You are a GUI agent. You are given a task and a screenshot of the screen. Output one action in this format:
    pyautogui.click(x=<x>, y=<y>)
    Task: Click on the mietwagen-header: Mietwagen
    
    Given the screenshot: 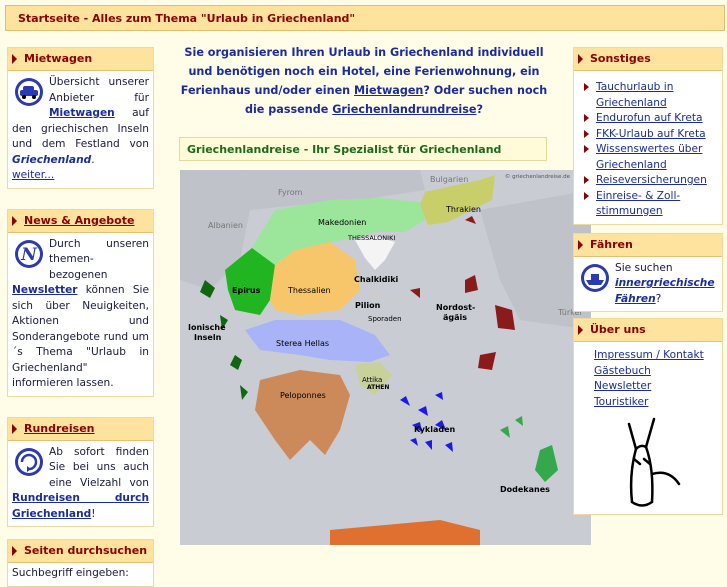 What is the action you would take?
    pyautogui.click(x=80, y=59)
    